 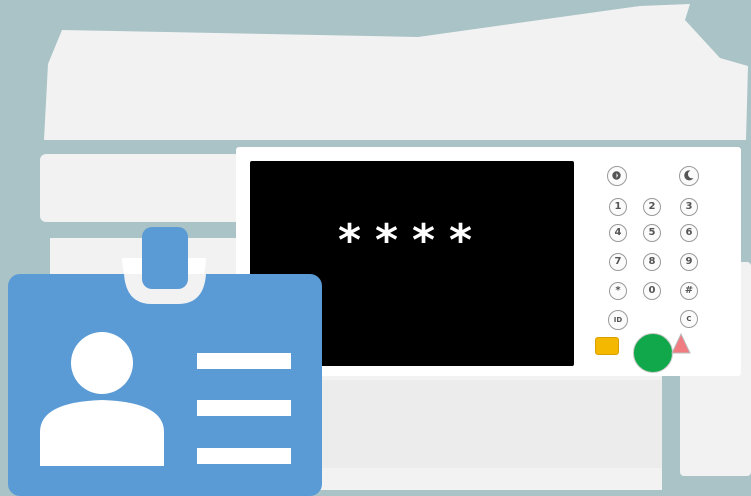 What do you see at coordinates (652, 207) in the screenshot?
I see `key-2: 2` at bounding box center [652, 207].